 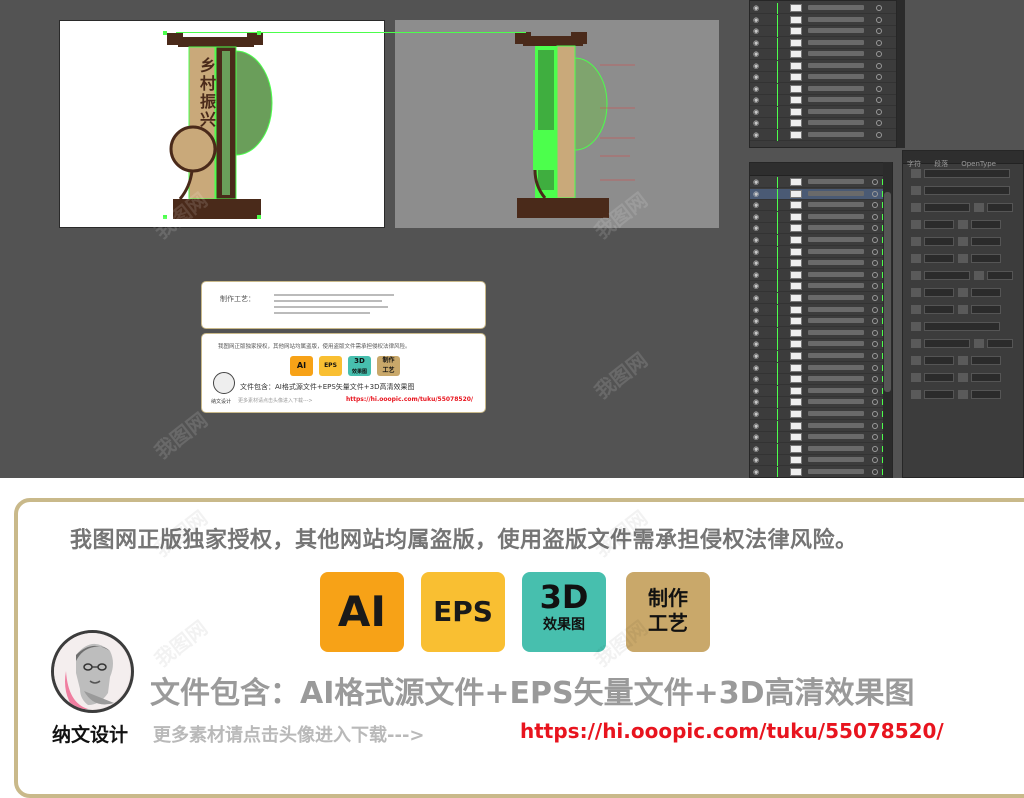 I want to click on download-link: https://hi.ooopic.com/tuku/55078520/, so click(x=732, y=731).